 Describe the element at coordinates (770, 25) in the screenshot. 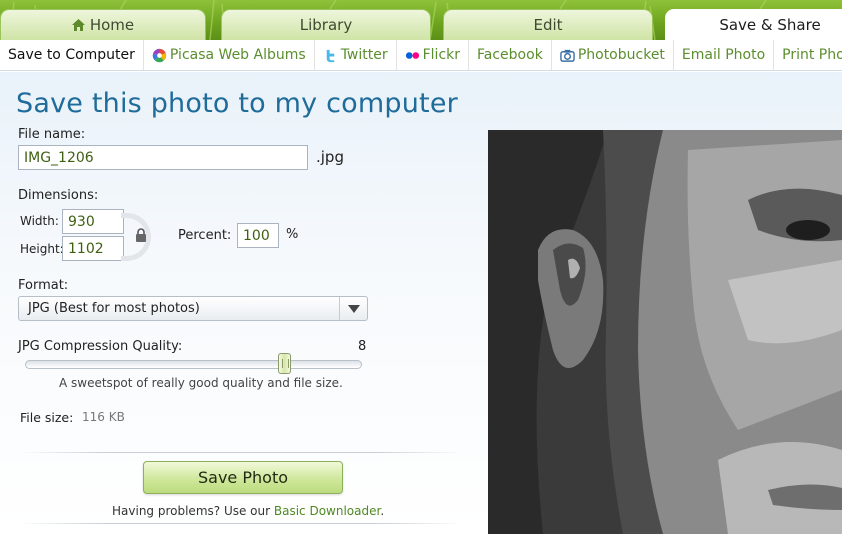

I see `tab-save-share-label: Save & Share` at that location.